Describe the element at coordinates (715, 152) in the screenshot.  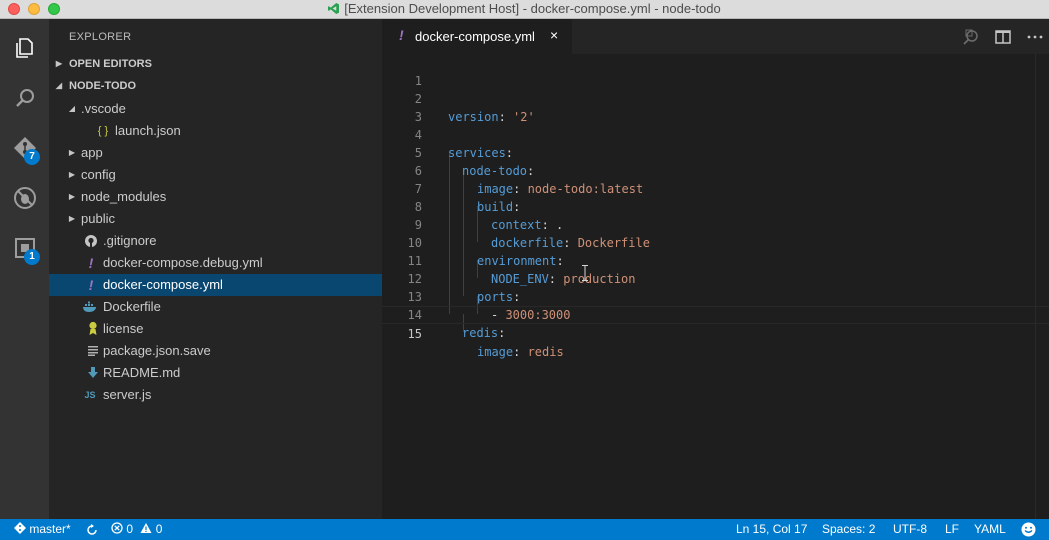
I see `code-line: 5 node-todo:` at that location.